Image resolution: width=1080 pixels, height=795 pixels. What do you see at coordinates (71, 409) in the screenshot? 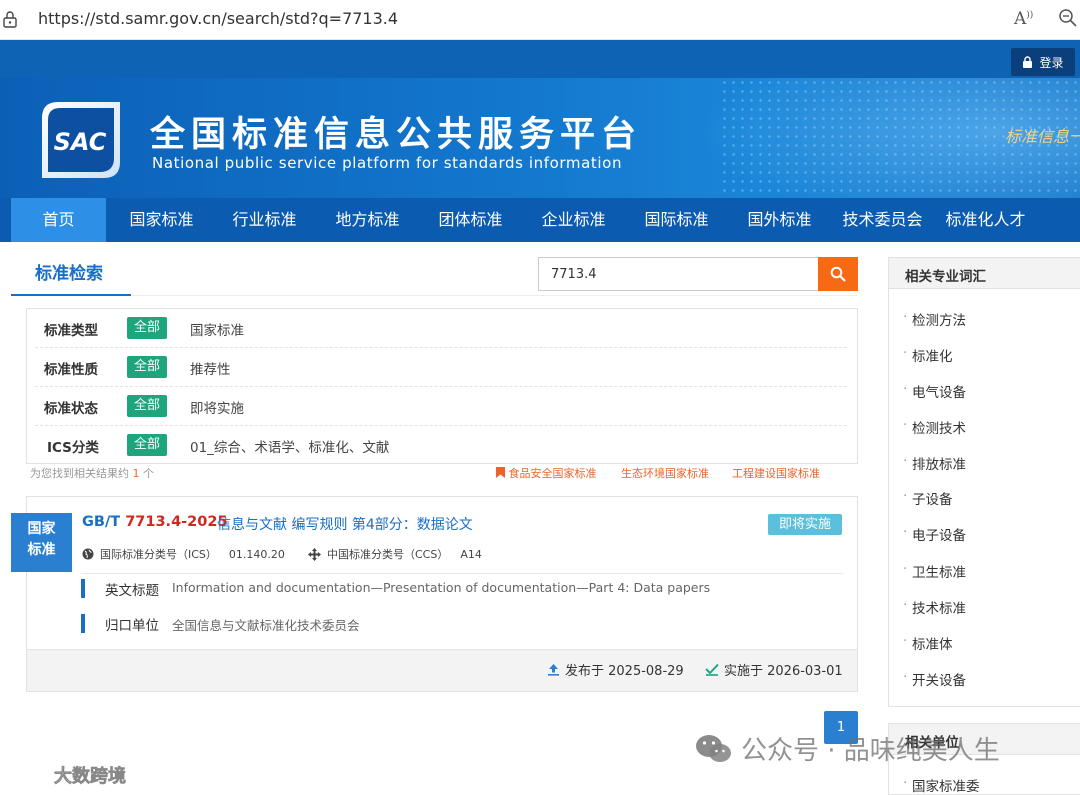
I see `filter-label: 标准状态` at bounding box center [71, 409].